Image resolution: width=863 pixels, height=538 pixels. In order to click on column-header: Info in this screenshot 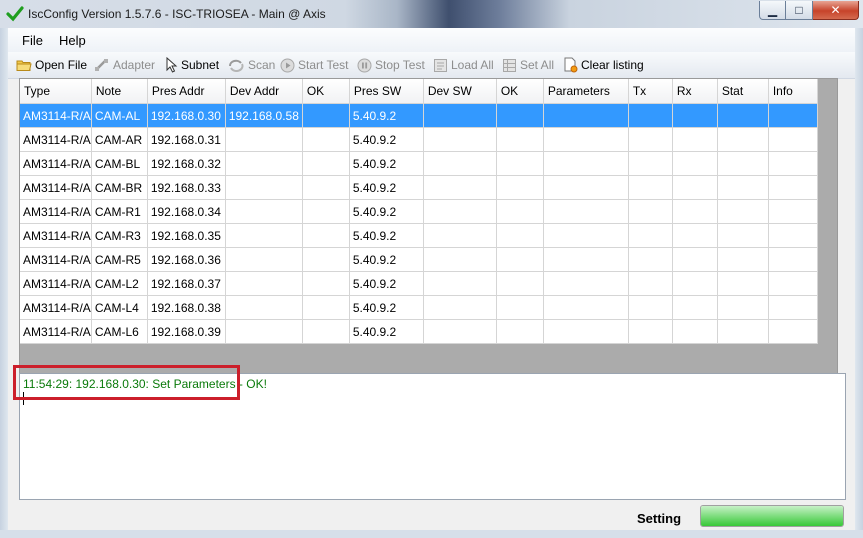, I will do `click(793, 91)`.